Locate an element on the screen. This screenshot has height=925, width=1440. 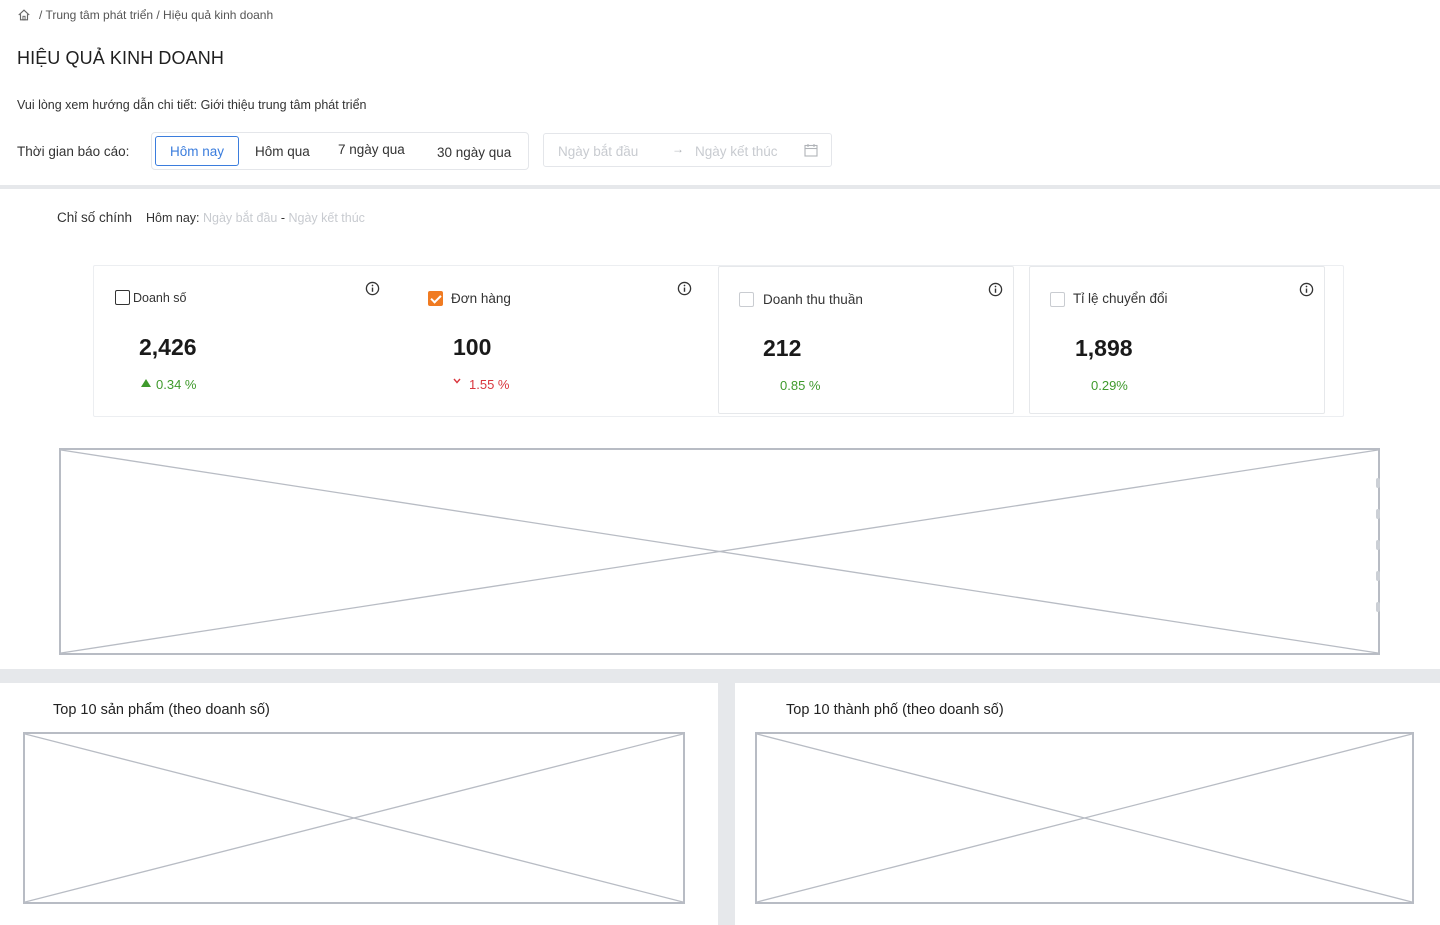
report-time-label: Thời gian báo cáo: is located at coordinates (73, 151).